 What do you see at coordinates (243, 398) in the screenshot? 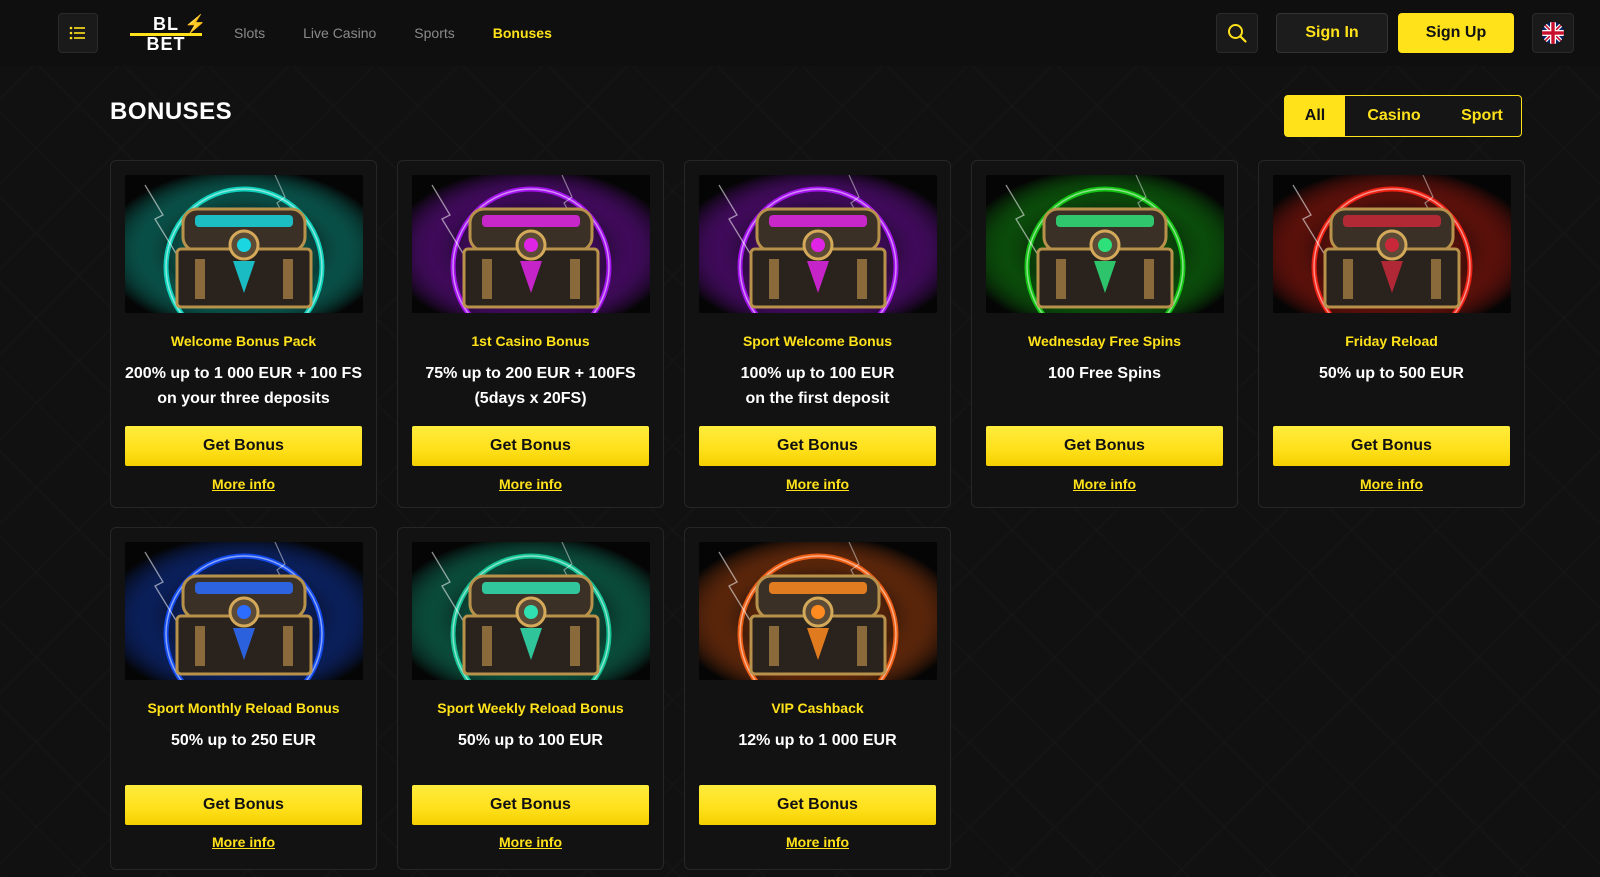
I see `bonus-description-line: on your three deposits` at bounding box center [243, 398].